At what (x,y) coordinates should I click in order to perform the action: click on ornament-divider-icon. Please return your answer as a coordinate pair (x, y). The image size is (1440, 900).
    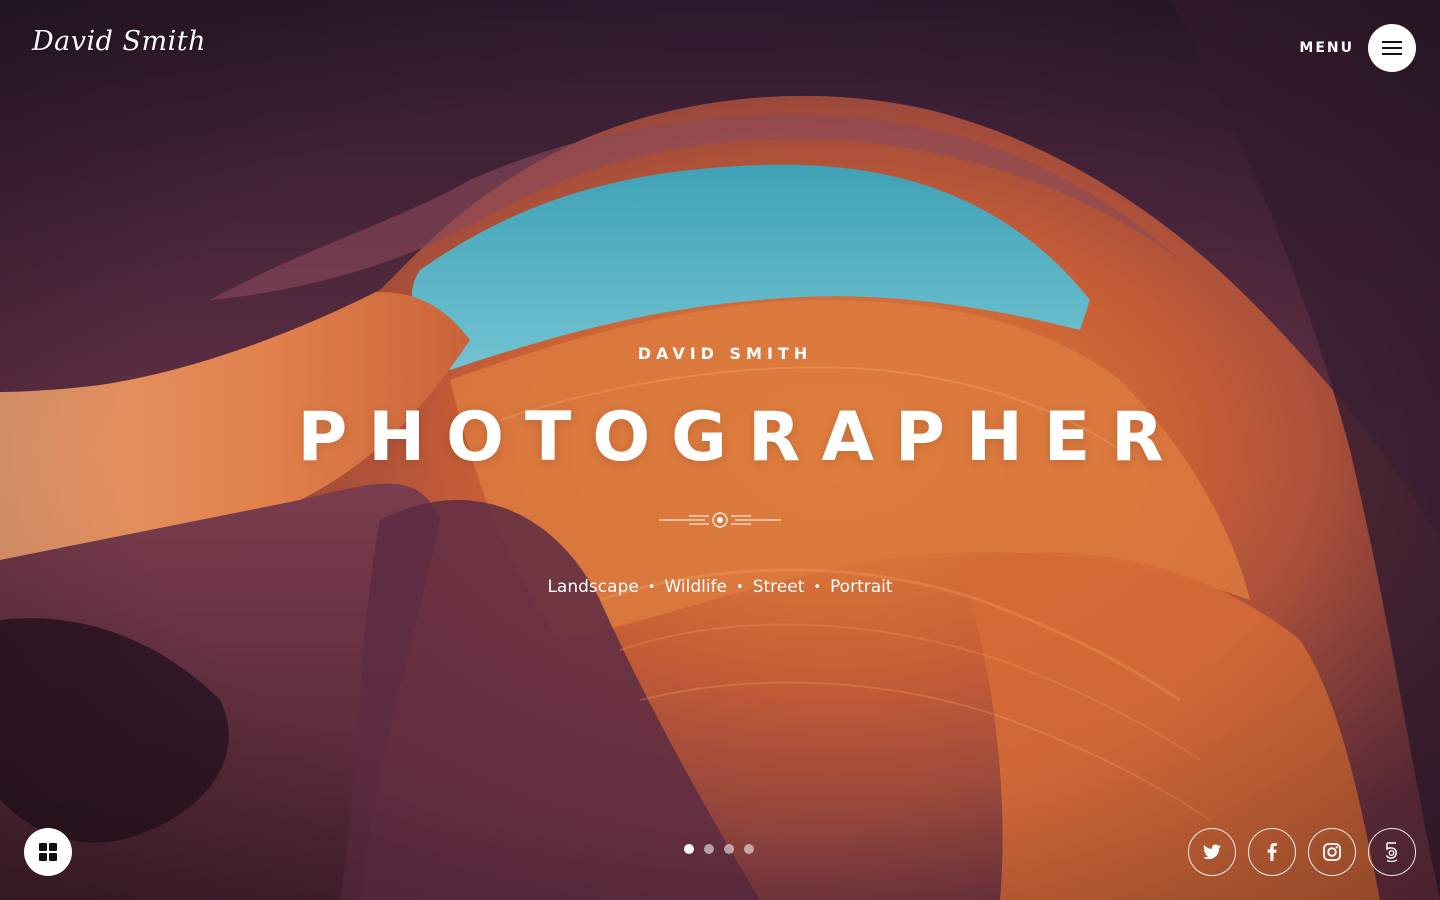
    Looking at the image, I should click on (720, 522).